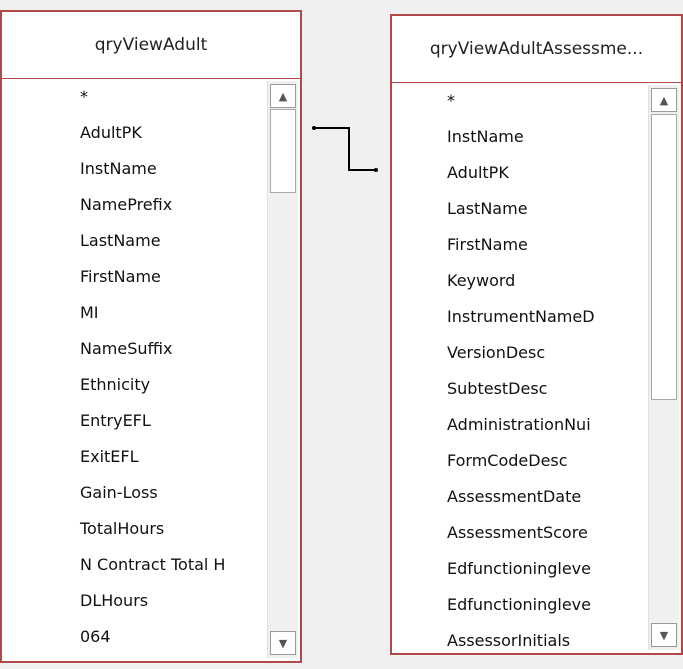 This screenshot has height=669, width=683. Describe the element at coordinates (519, 317) in the screenshot. I see `field-item: InstrumentNameD` at that location.